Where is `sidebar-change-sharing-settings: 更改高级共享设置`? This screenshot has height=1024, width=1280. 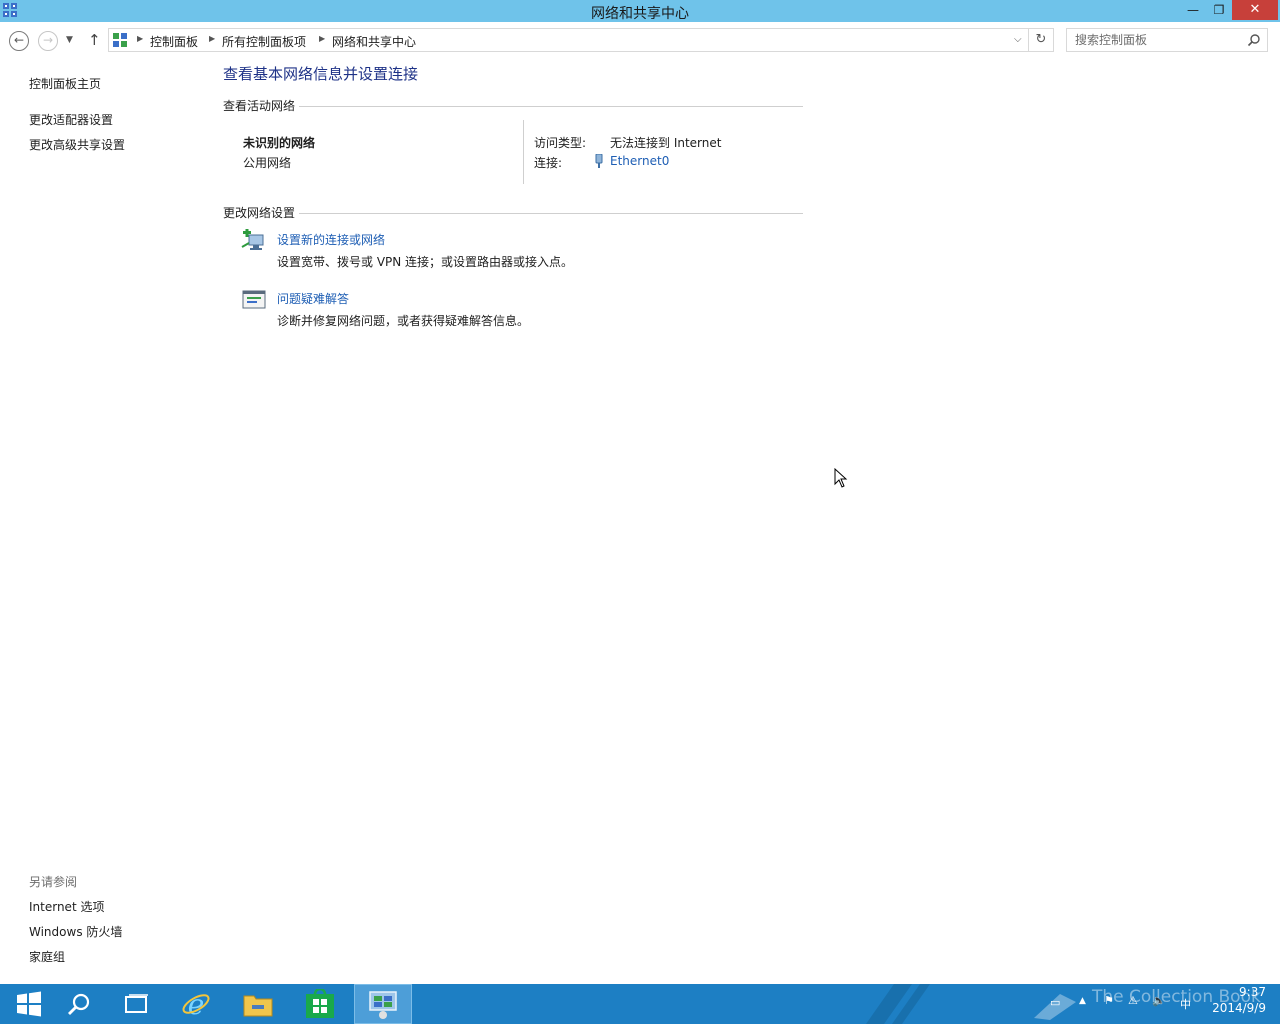
sidebar-change-sharing-settings: 更改高级共享设置 is located at coordinates (77, 144).